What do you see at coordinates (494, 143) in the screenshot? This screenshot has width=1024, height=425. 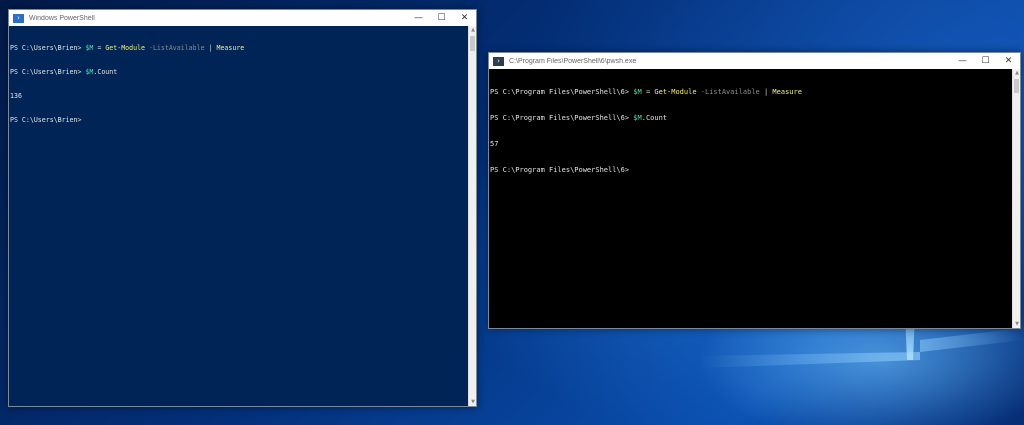 I see `console-output-value: 57` at bounding box center [494, 143].